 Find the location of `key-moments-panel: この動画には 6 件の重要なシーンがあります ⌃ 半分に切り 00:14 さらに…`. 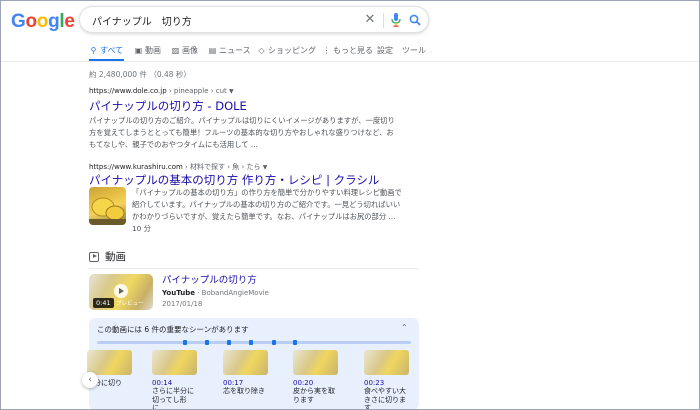

key-moments-panel: この動画には 6 件の重要なシーンがあります ⌃ 半分に切り 00:14 さらに… is located at coordinates (253, 364).